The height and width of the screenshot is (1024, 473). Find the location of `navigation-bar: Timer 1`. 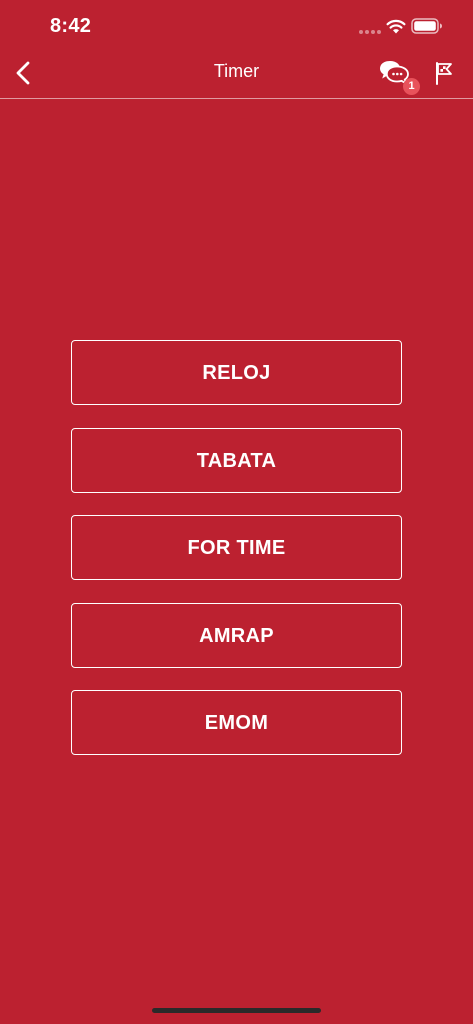

navigation-bar: Timer 1 is located at coordinates (236, 74).